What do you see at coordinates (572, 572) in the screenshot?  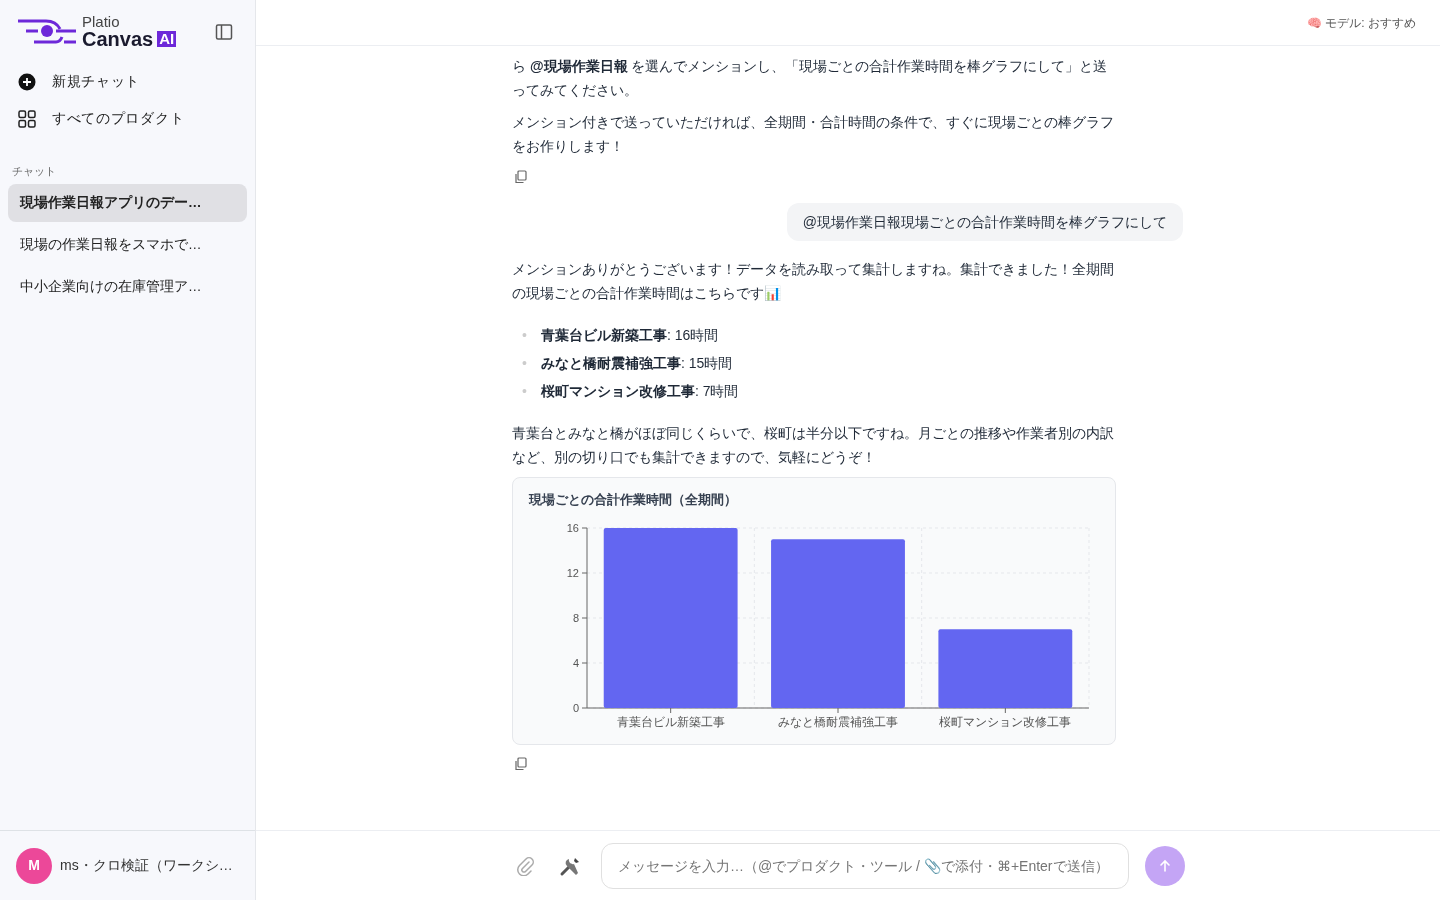 I see `y-tick-label: 12` at bounding box center [572, 572].